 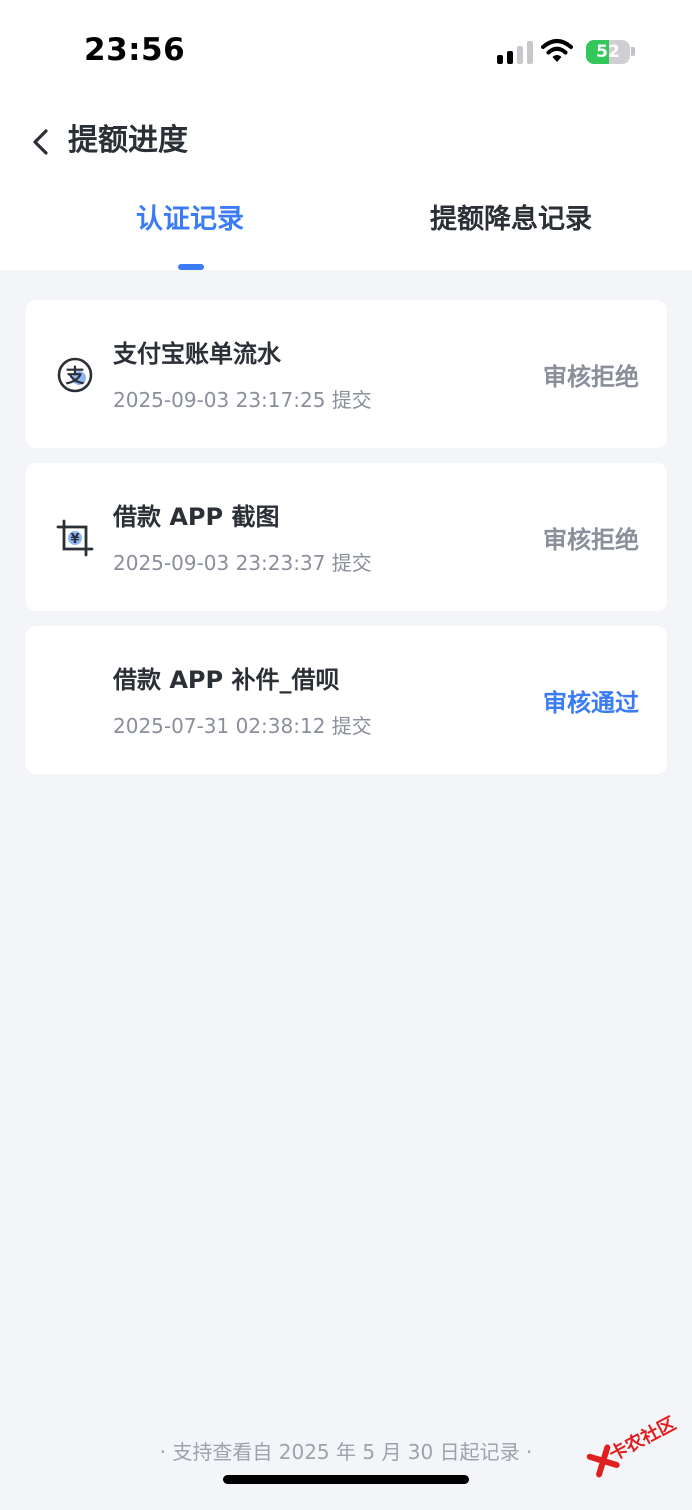 What do you see at coordinates (190, 220) in the screenshot?
I see `tab-certification-records: 认证记录` at bounding box center [190, 220].